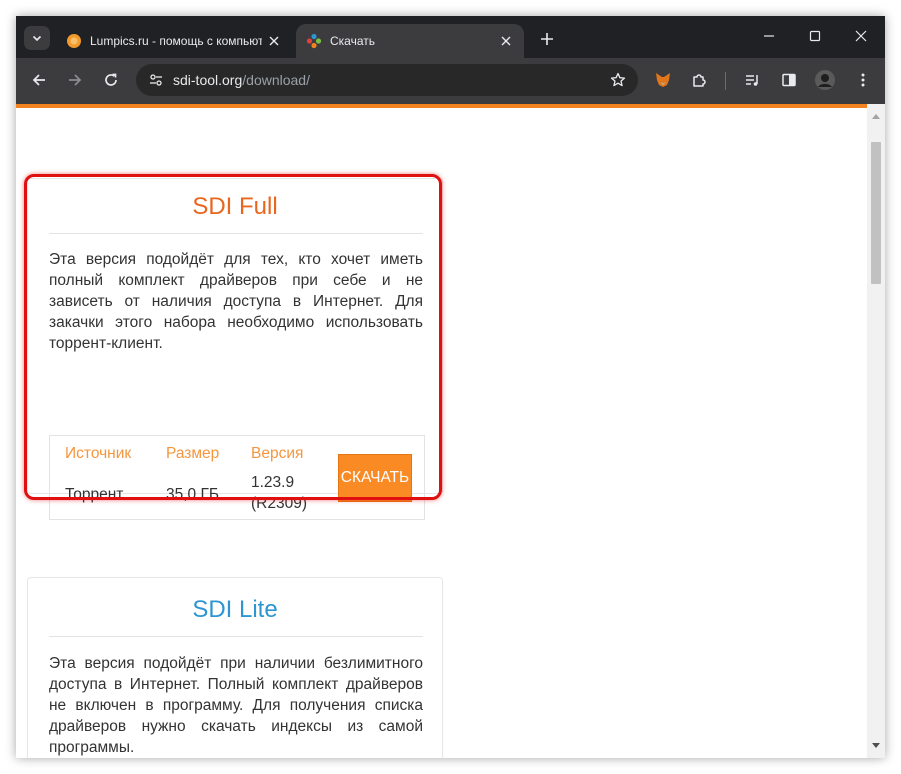 This screenshot has width=901, height=774. What do you see at coordinates (314, 41) in the screenshot?
I see `sdi-logo-icon` at bounding box center [314, 41].